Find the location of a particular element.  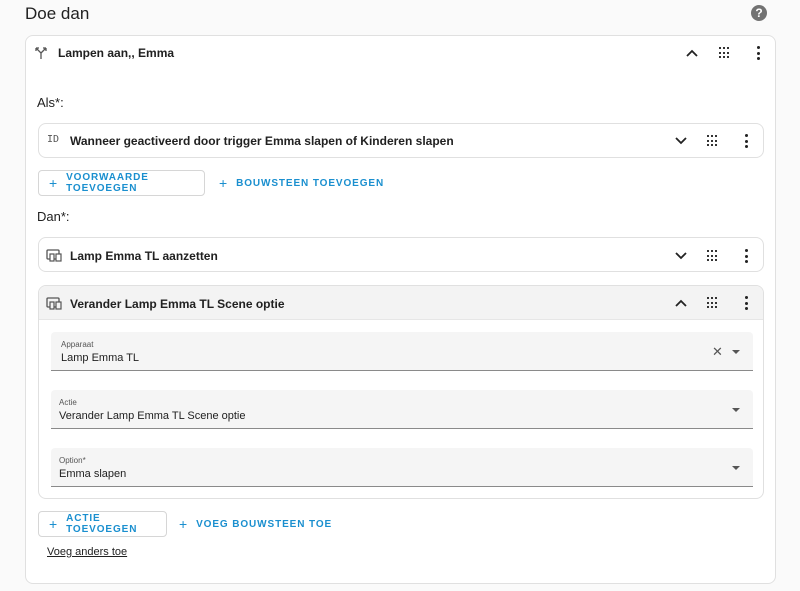

block-title: Lampen aan,, Emma is located at coordinates (116, 53).